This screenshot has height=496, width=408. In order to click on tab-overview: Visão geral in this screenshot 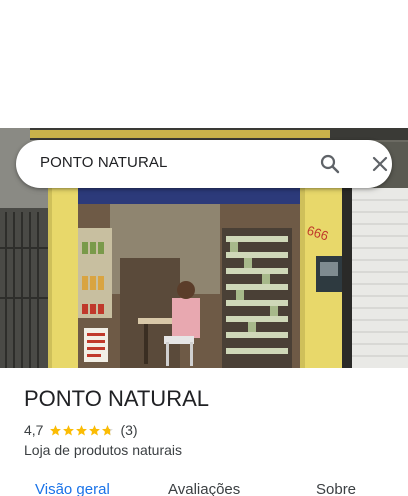, I will do `click(72, 488)`.